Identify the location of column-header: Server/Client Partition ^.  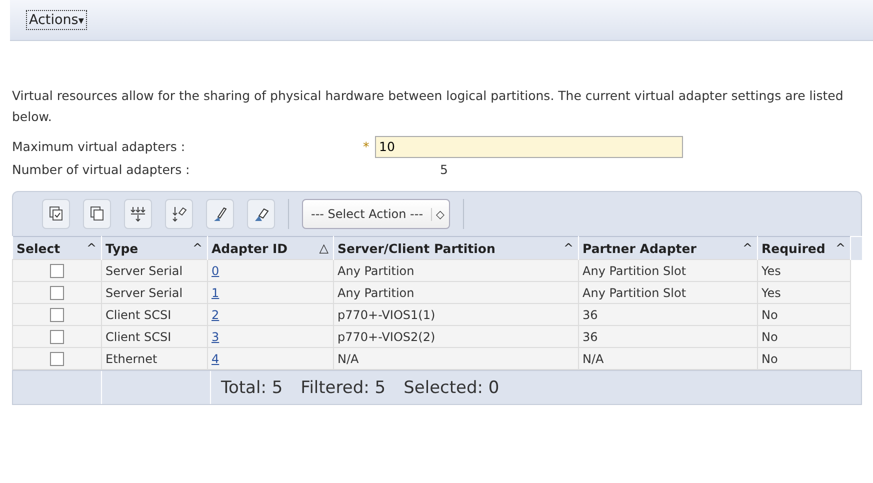
(455, 248).